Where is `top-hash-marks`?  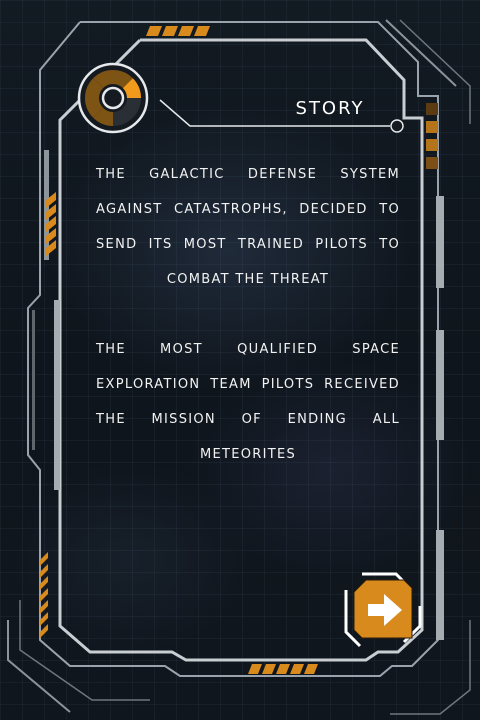 top-hash-marks is located at coordinates (178, 31).